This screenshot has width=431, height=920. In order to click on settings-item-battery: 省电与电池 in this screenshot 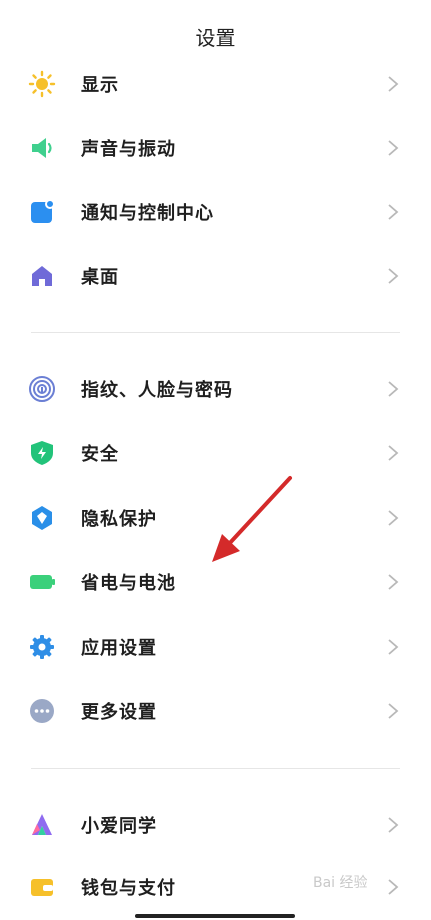, I will do `click(215, 582)`.